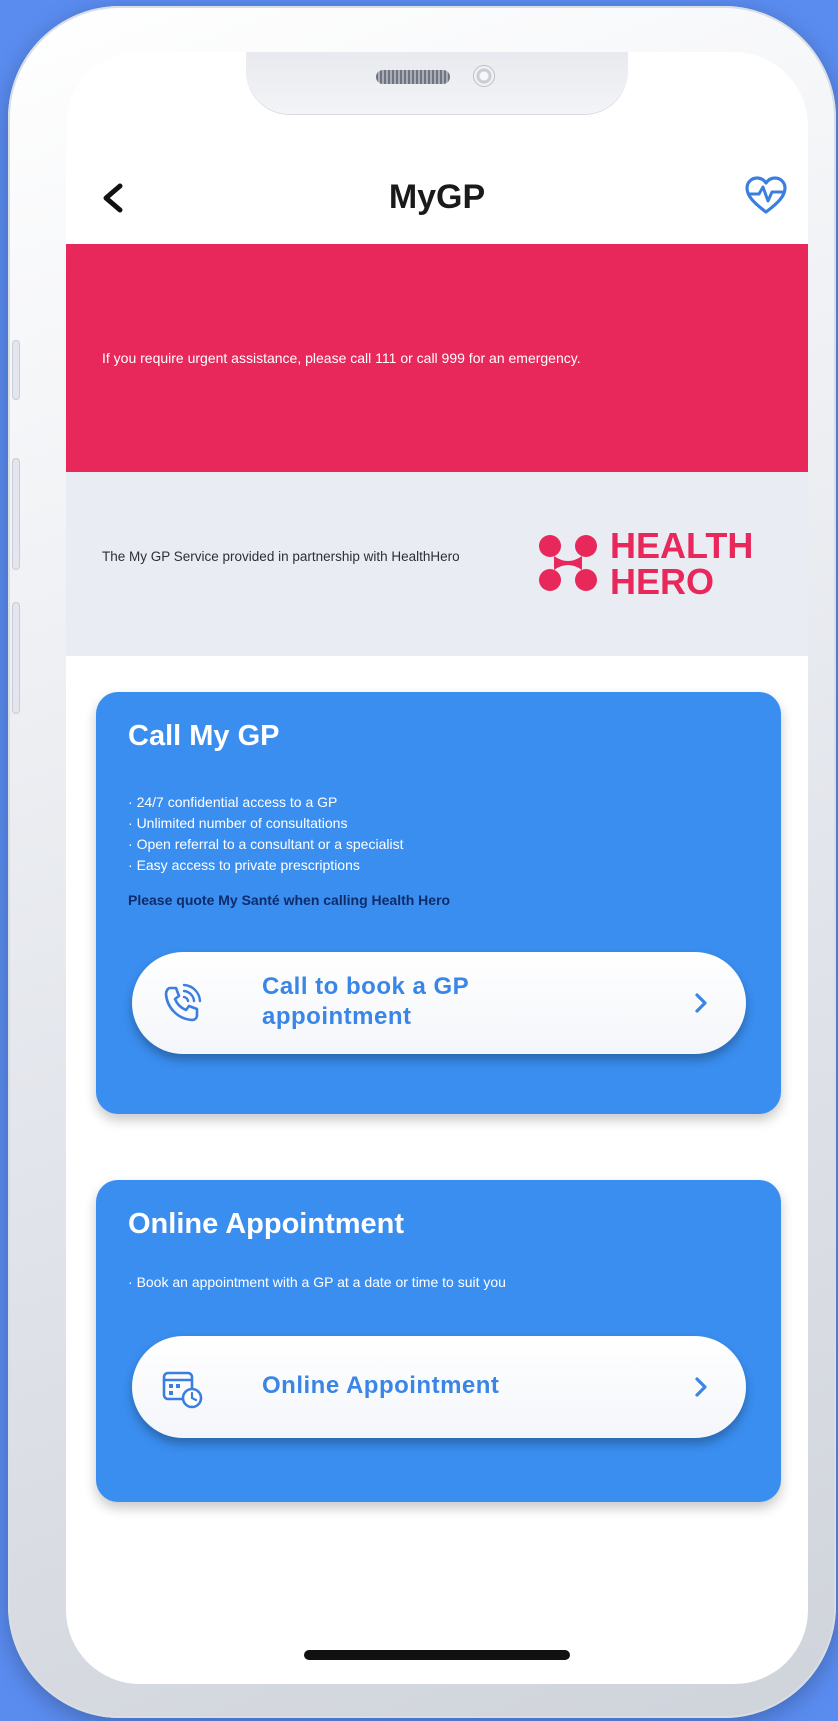  I want to click on online-button-label: Online Appointment, so click(381, 1385).